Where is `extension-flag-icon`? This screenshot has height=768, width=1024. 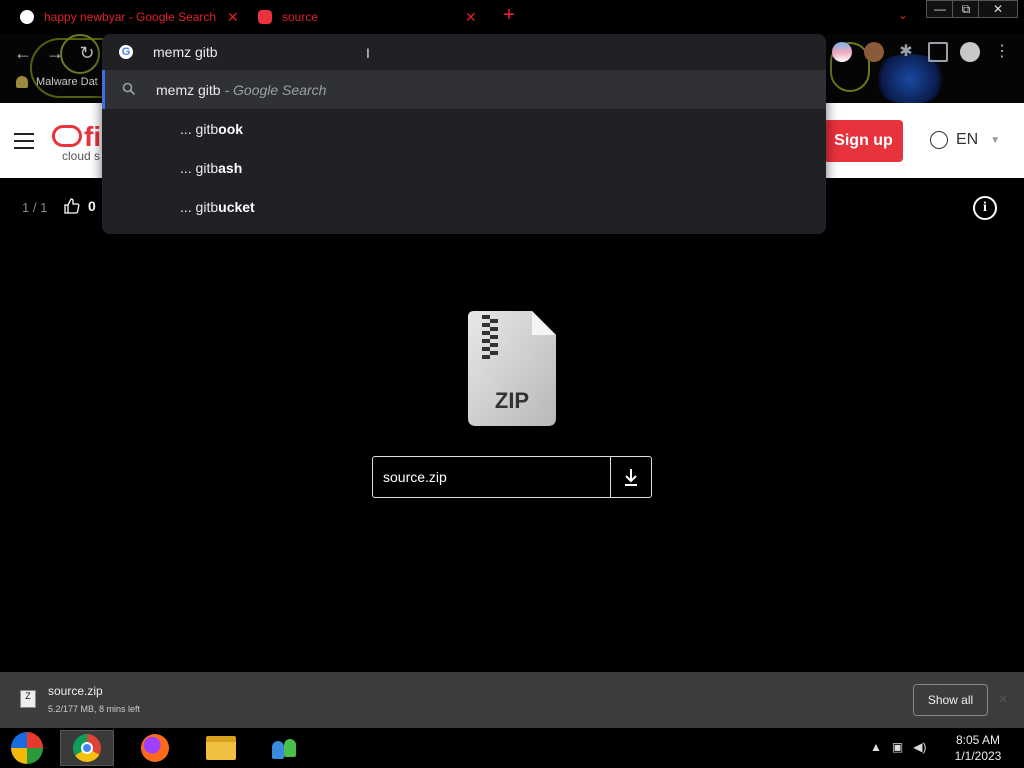
extension-flag-icon is located at coordinates (842, 52).